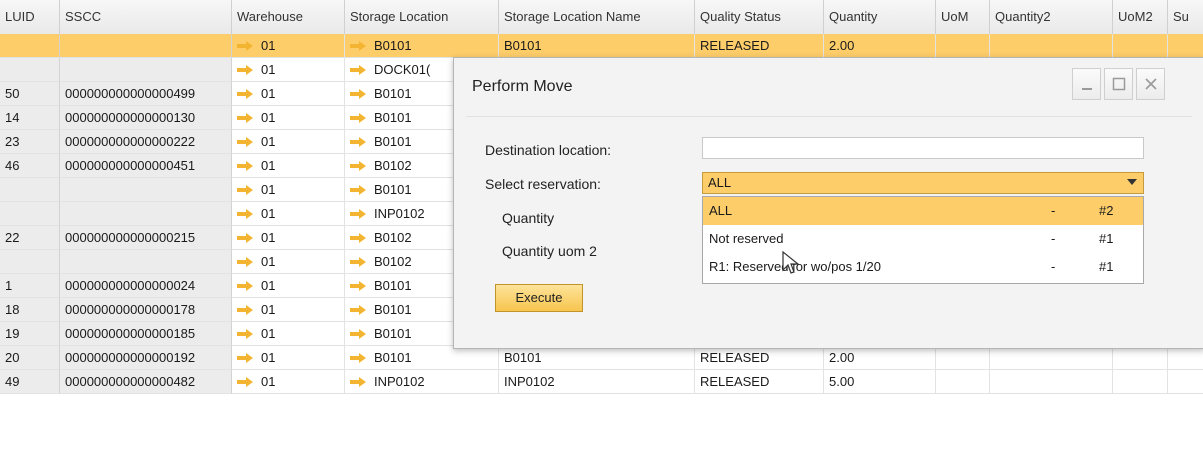  Describe the element at coordinates (923, 148) in the screenshot. I see `destination-location-input` at that location.